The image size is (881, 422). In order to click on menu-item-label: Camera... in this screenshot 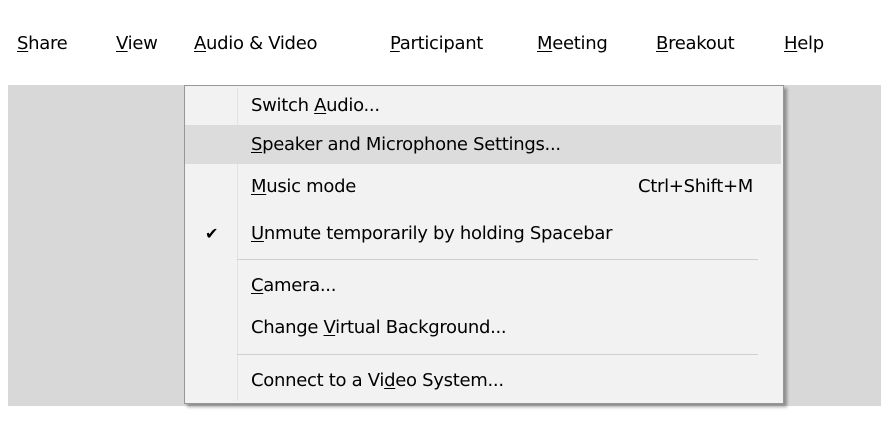, I will do `click(294, 285)`.